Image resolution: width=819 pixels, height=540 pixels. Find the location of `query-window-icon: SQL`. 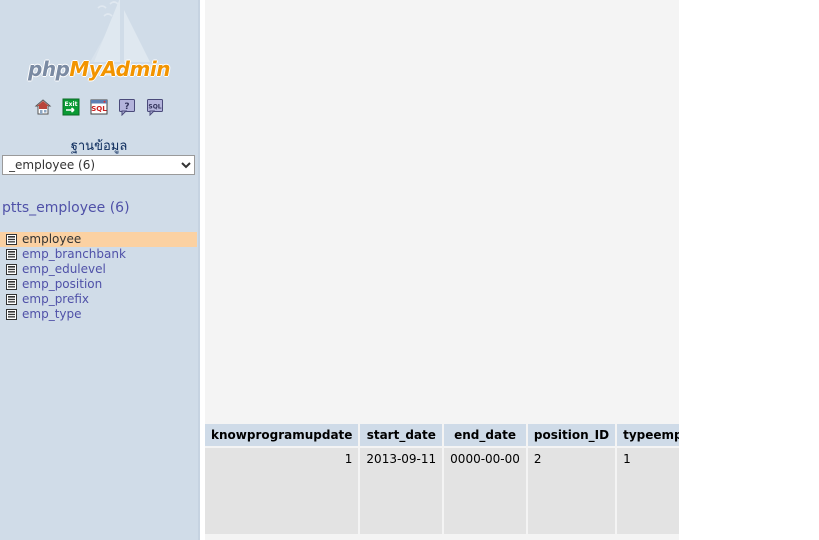

query-window-icon: SQL is located at coordinates (99, 107).